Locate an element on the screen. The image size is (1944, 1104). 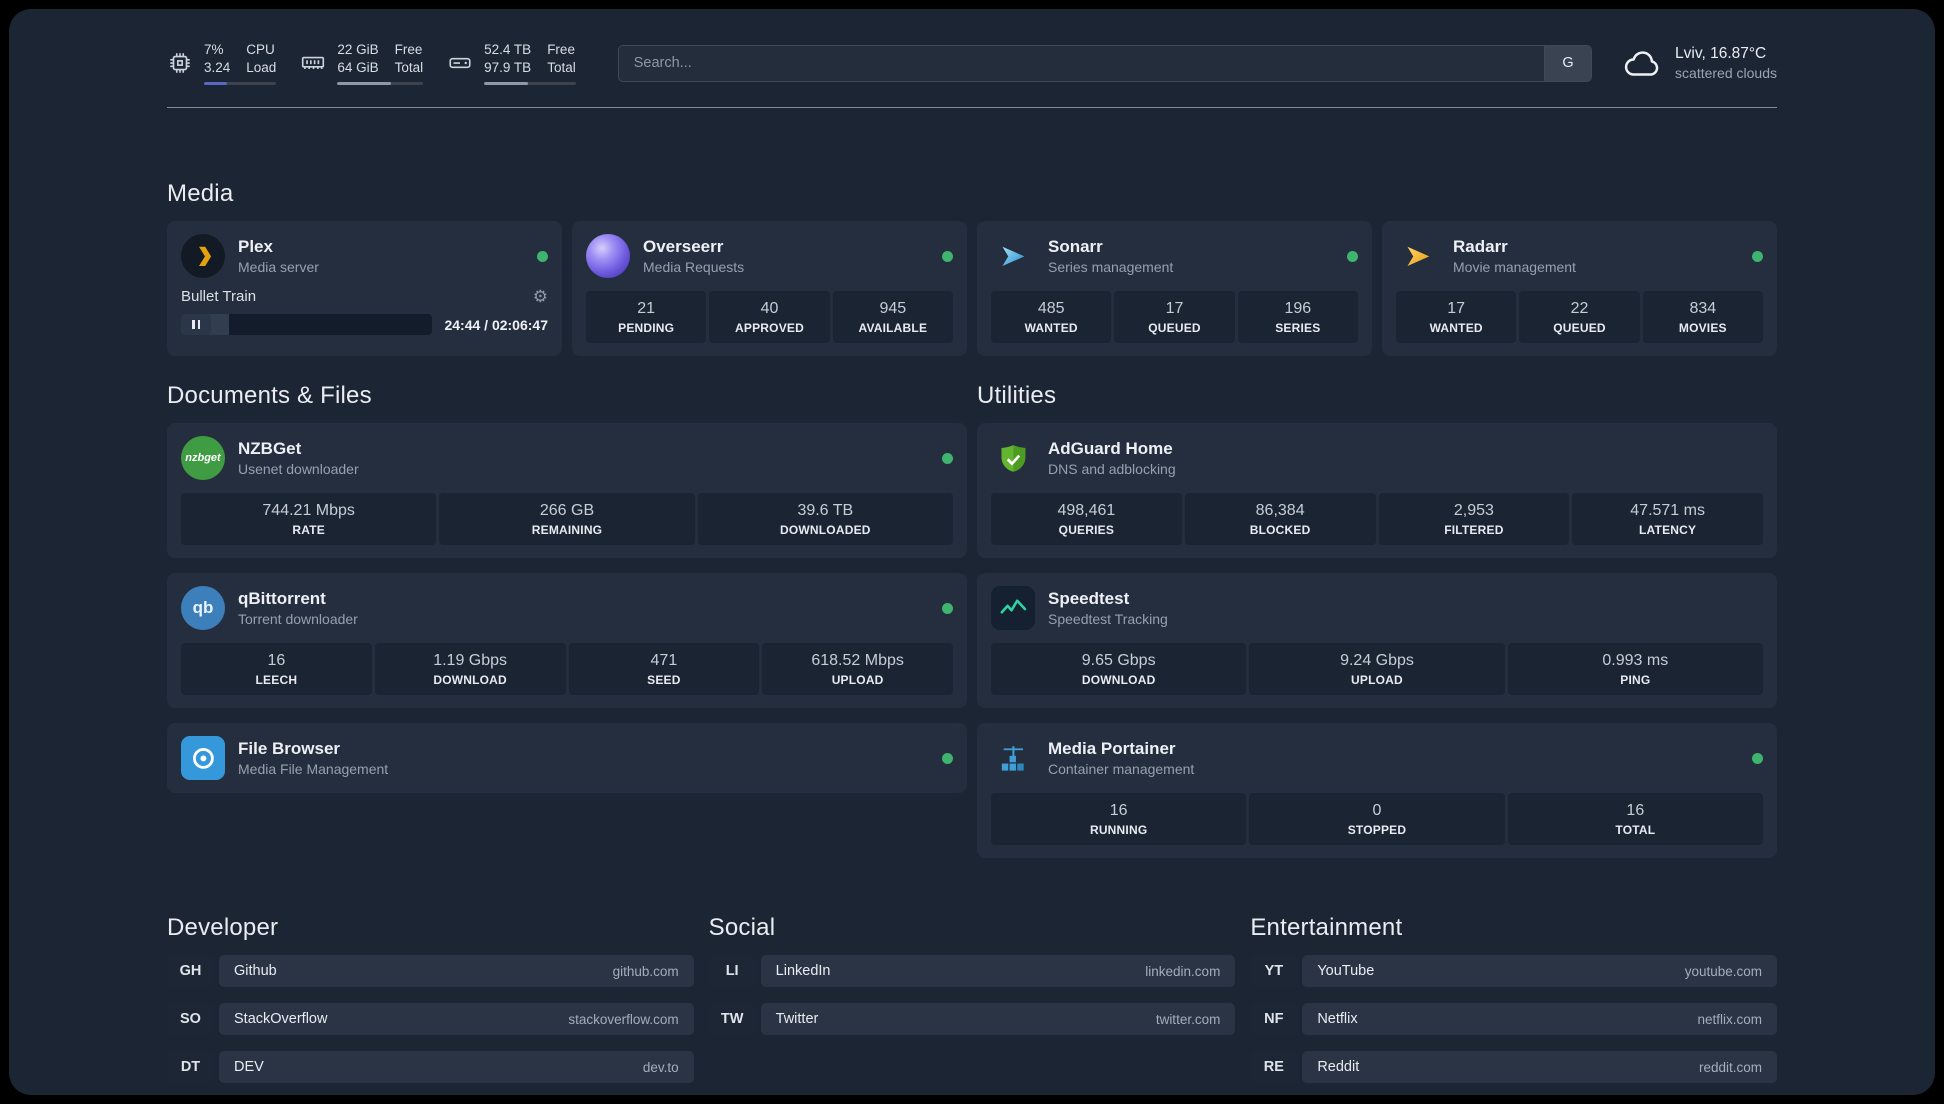
service-subtitle: Media server is located at coordinates (278, 267).